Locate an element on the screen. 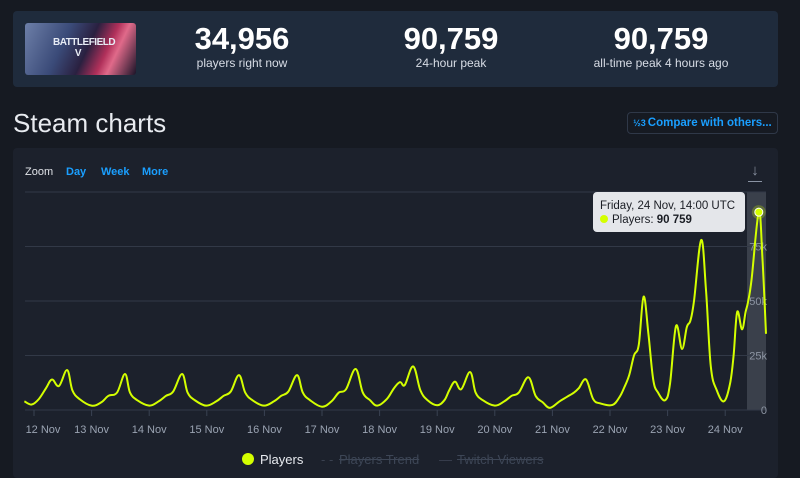 The width and height of the screenshot is (800, 478). x-tick-label: 23 Nov is located at coordinates (667, 430).